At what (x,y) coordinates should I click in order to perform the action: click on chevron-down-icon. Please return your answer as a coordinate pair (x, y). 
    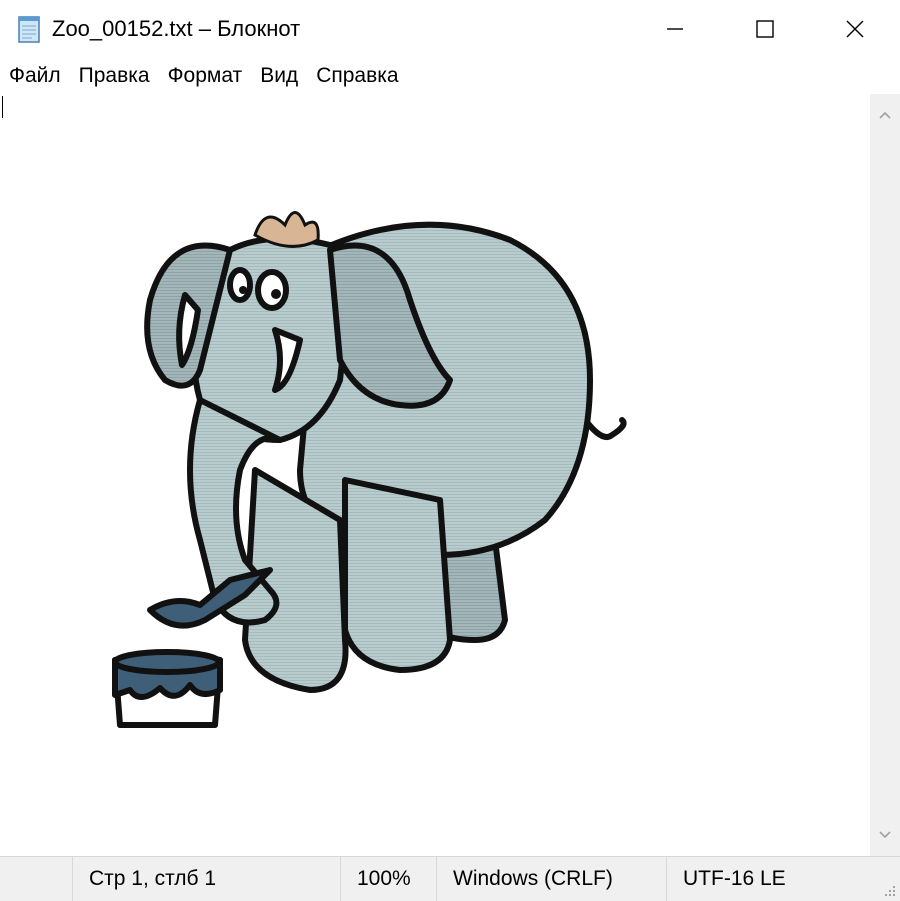
    Looking at the image, I should click on (885, 835).